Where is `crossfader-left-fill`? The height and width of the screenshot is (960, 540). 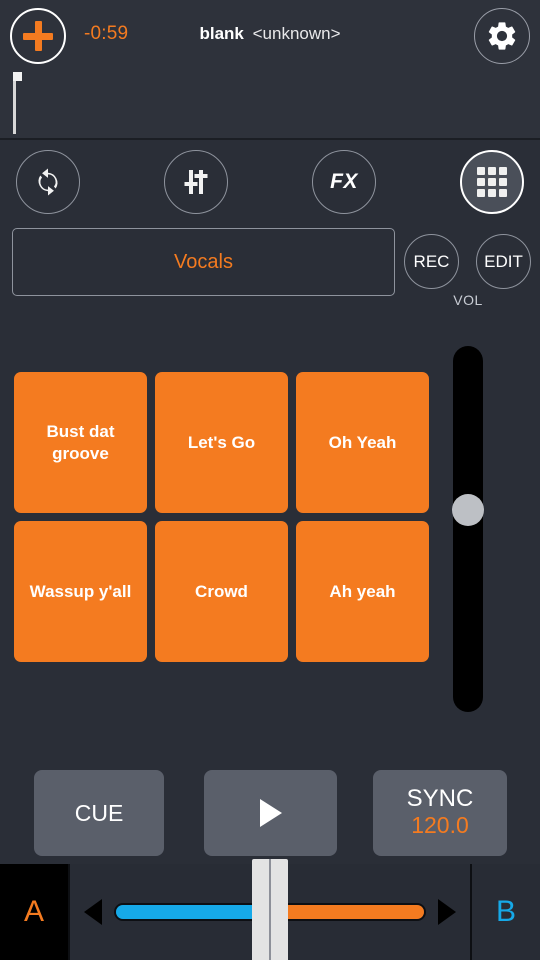 crossfader-left-fill is located at coordinates (193, 912).